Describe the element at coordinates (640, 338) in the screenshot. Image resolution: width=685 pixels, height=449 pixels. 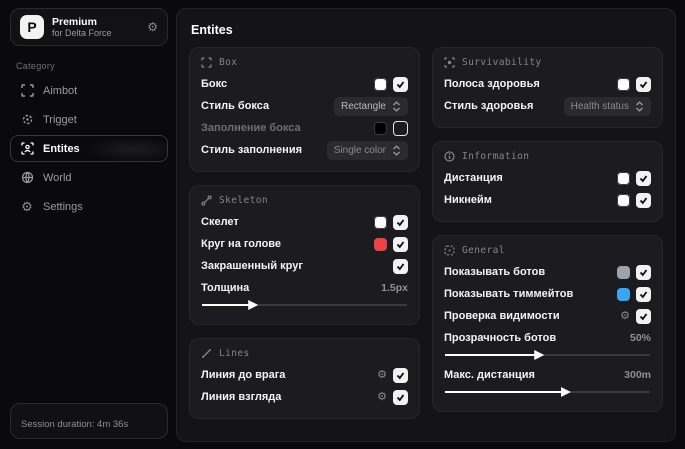
I see `bots-opacity-value: 50%` at that location.